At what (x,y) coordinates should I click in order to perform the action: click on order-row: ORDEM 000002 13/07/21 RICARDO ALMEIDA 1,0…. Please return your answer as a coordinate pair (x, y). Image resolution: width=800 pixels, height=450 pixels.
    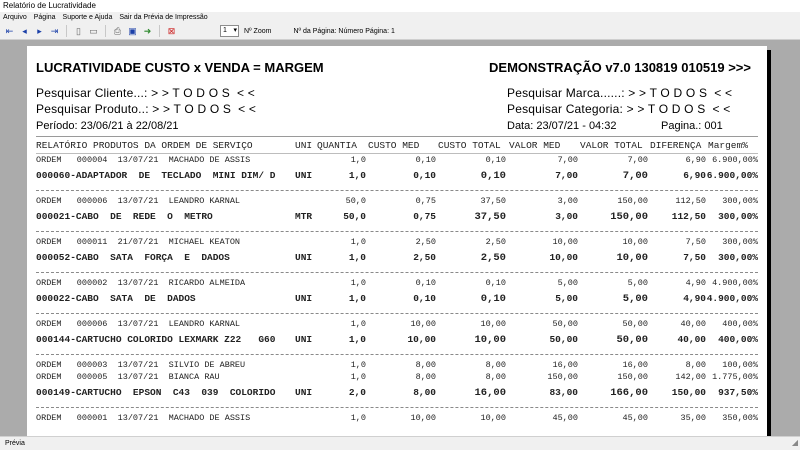
    Looking at the image, I should click on (397, 283).